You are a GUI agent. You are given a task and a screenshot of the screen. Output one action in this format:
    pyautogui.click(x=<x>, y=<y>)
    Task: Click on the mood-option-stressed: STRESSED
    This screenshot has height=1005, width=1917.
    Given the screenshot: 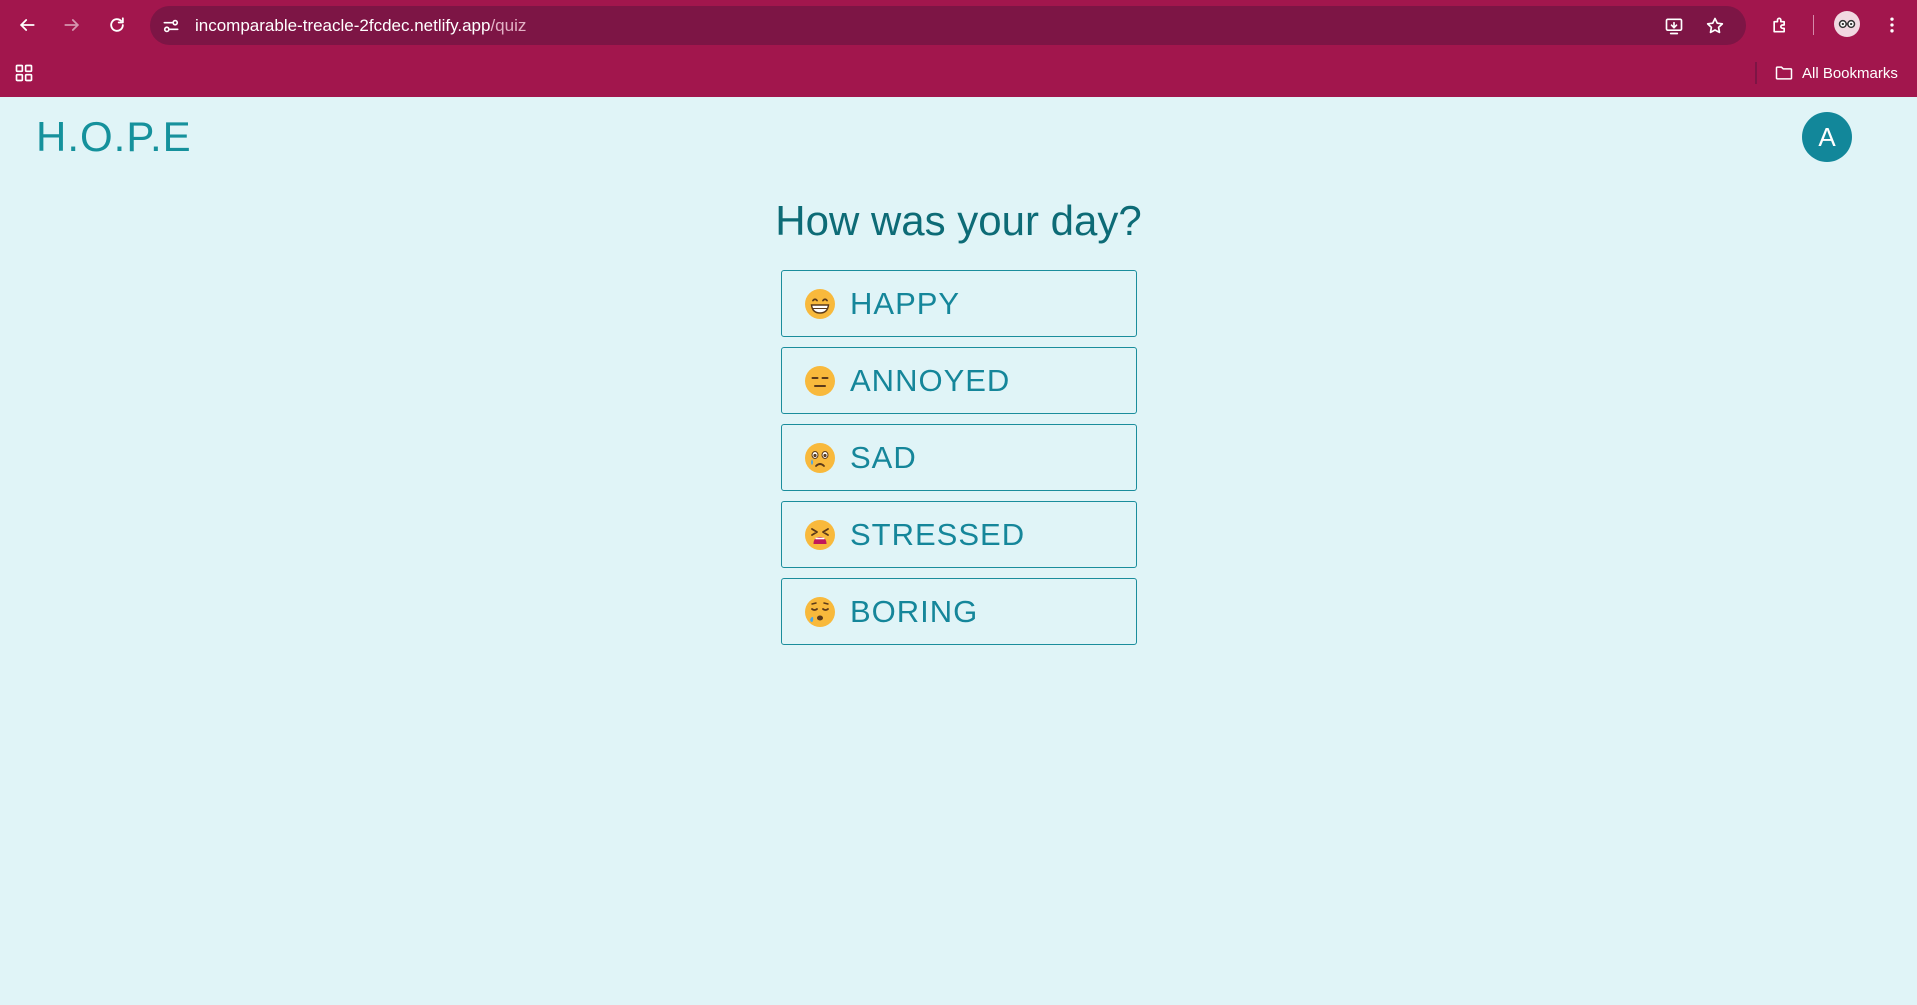 What is the action you would take?
    pyautogui.click(x=959, y=534)
    